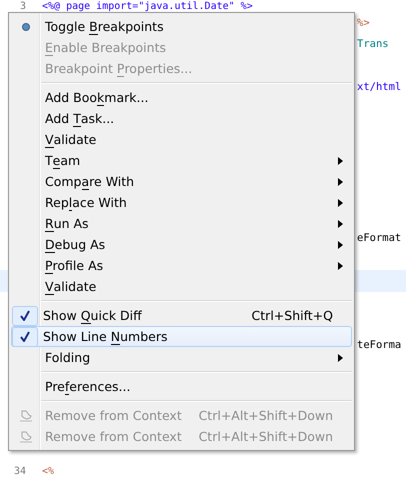 This screenshot has width=406, height=482. I want to click on menu-item: Debug As, so click(181, 244).